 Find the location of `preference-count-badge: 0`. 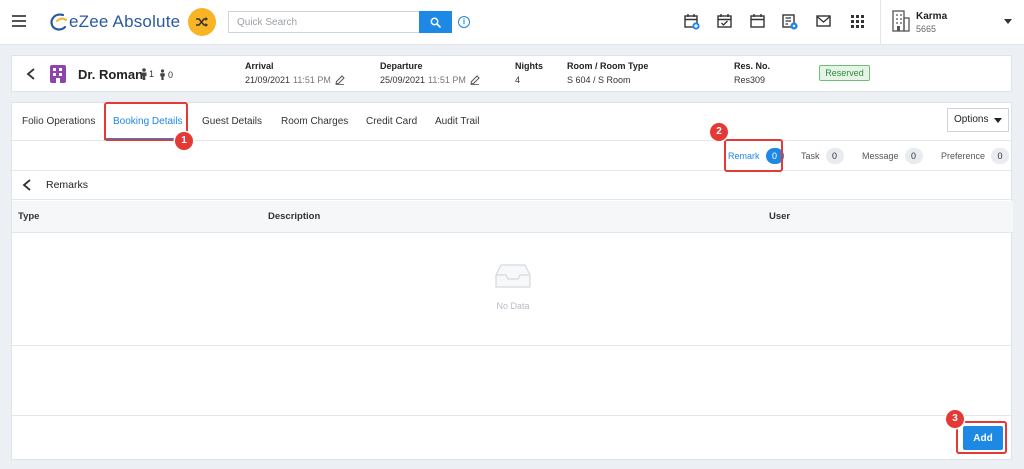

preference-count-badge: 0 is located at coordinates (1000, 156).